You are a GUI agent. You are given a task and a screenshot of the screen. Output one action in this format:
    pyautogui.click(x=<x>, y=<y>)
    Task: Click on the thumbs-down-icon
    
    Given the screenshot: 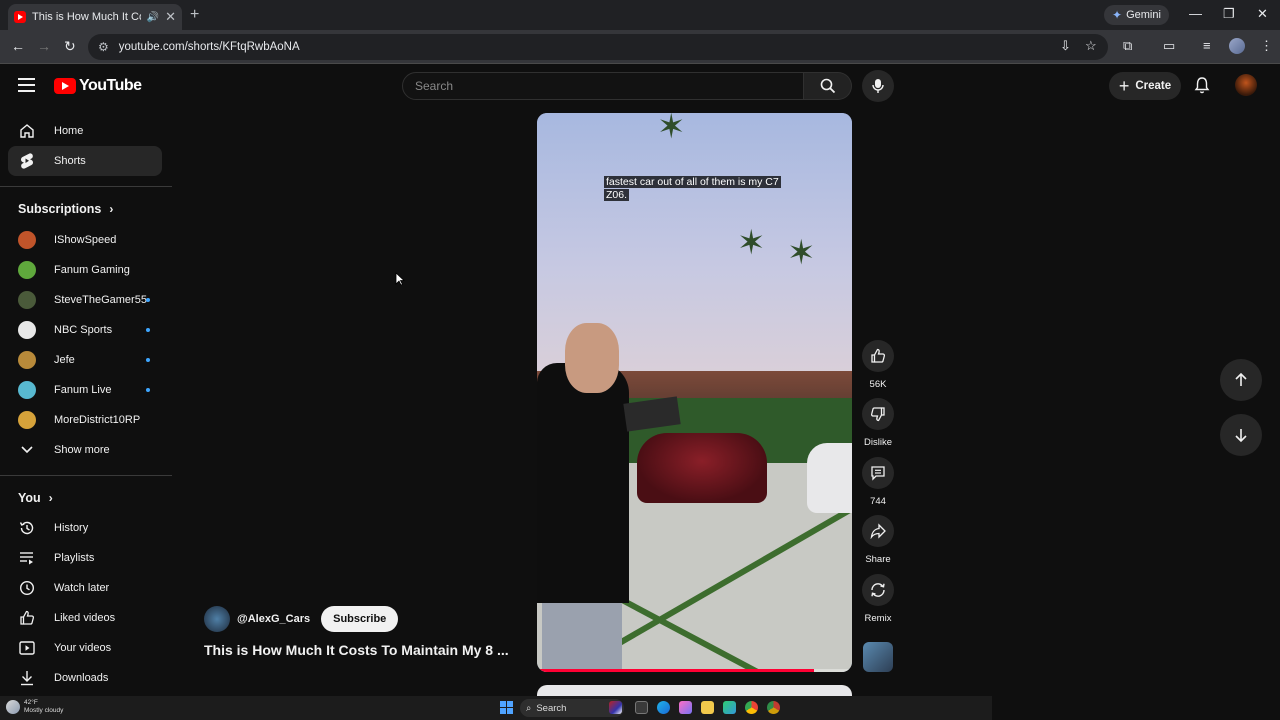 What is the action you would take?
    pyautogui.click(x=877, y=414)
    